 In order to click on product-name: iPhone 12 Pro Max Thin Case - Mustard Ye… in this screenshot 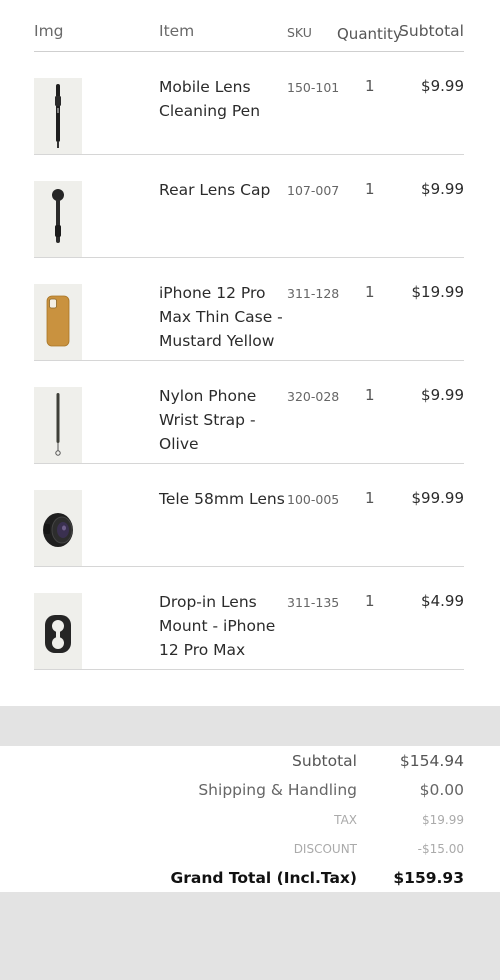, I will do `click(223, 317)`.